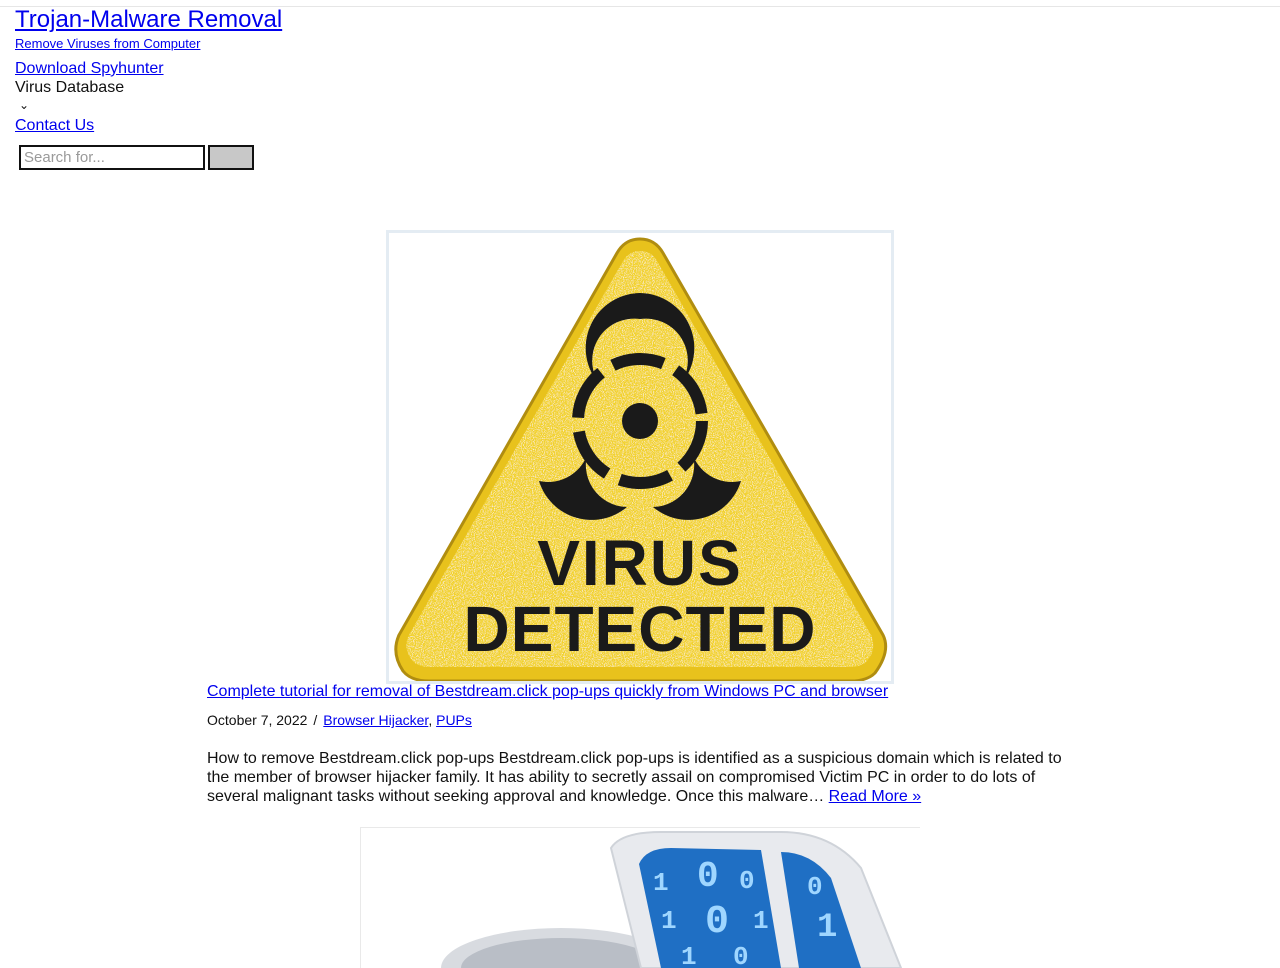 The height and width of the screenshot is (968, 1280). Describe the element at coordinates (454, 720) in the screenshot. I see `category-link-pups: PUPs` at that location.